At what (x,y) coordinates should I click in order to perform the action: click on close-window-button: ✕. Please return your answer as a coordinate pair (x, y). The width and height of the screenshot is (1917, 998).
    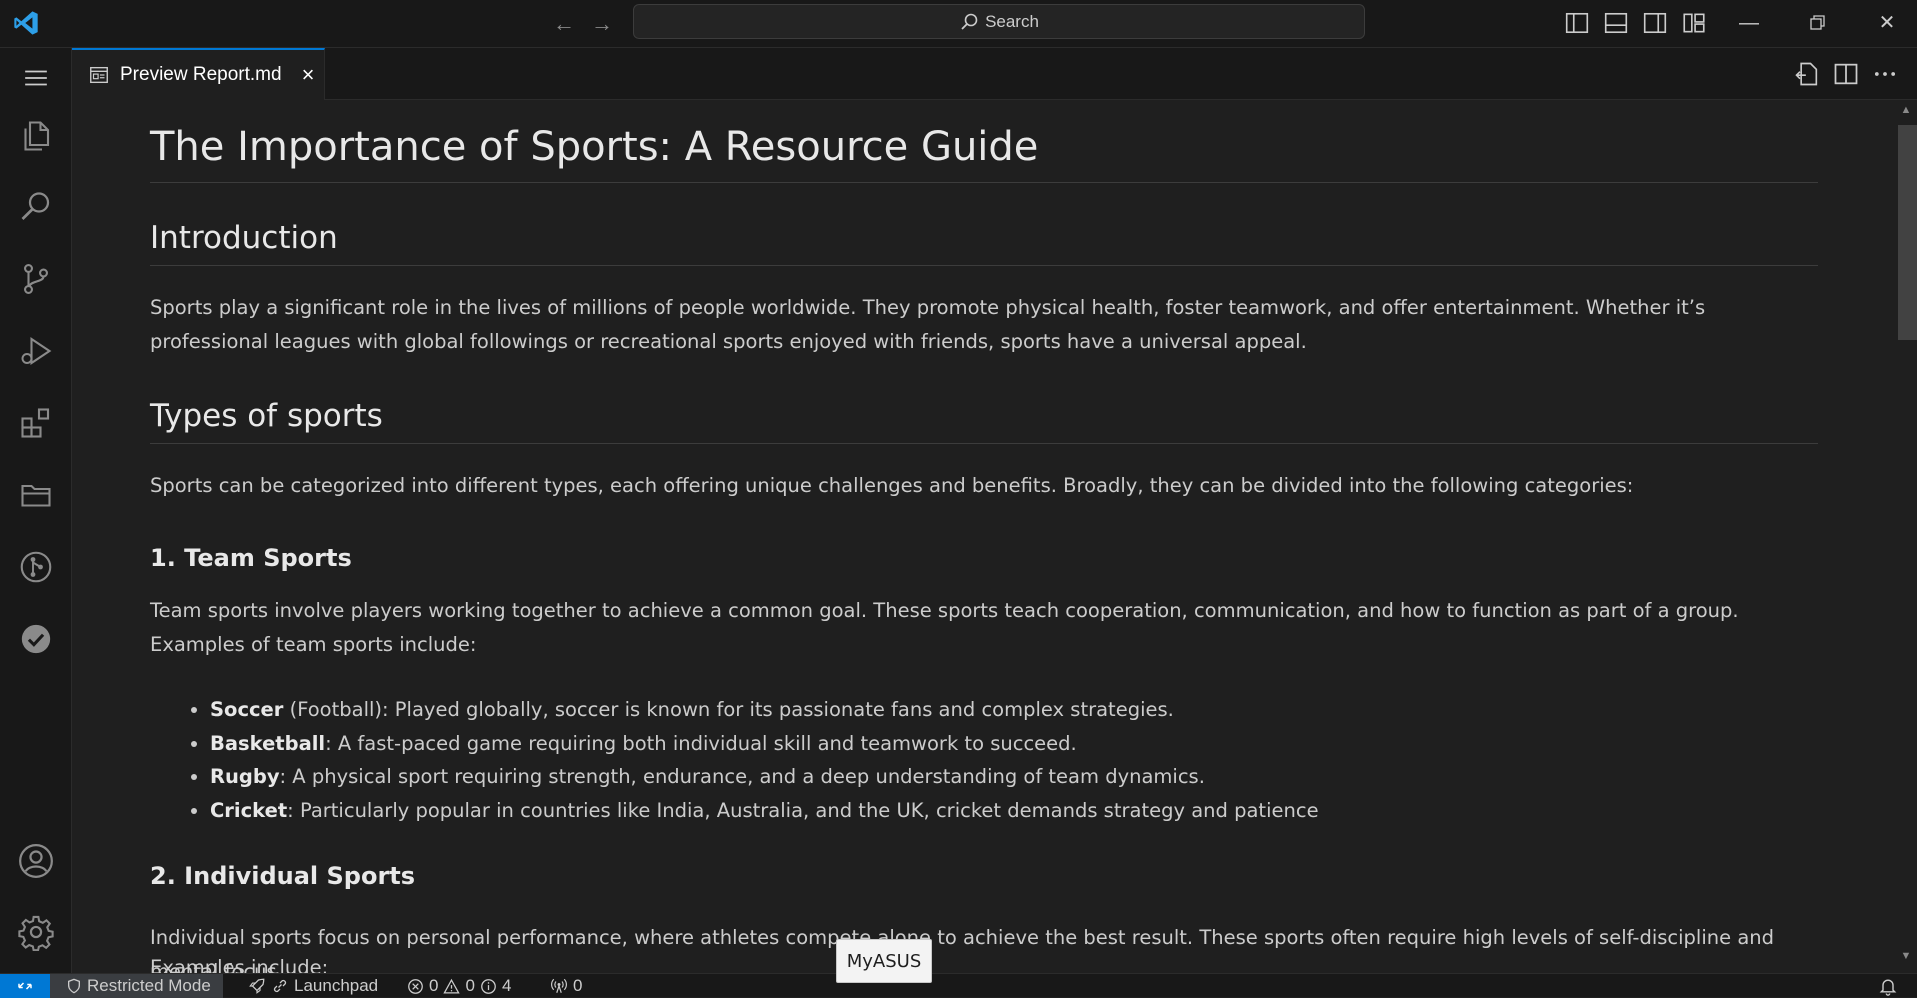
    Looking at the image, I should click on (1887, 23).